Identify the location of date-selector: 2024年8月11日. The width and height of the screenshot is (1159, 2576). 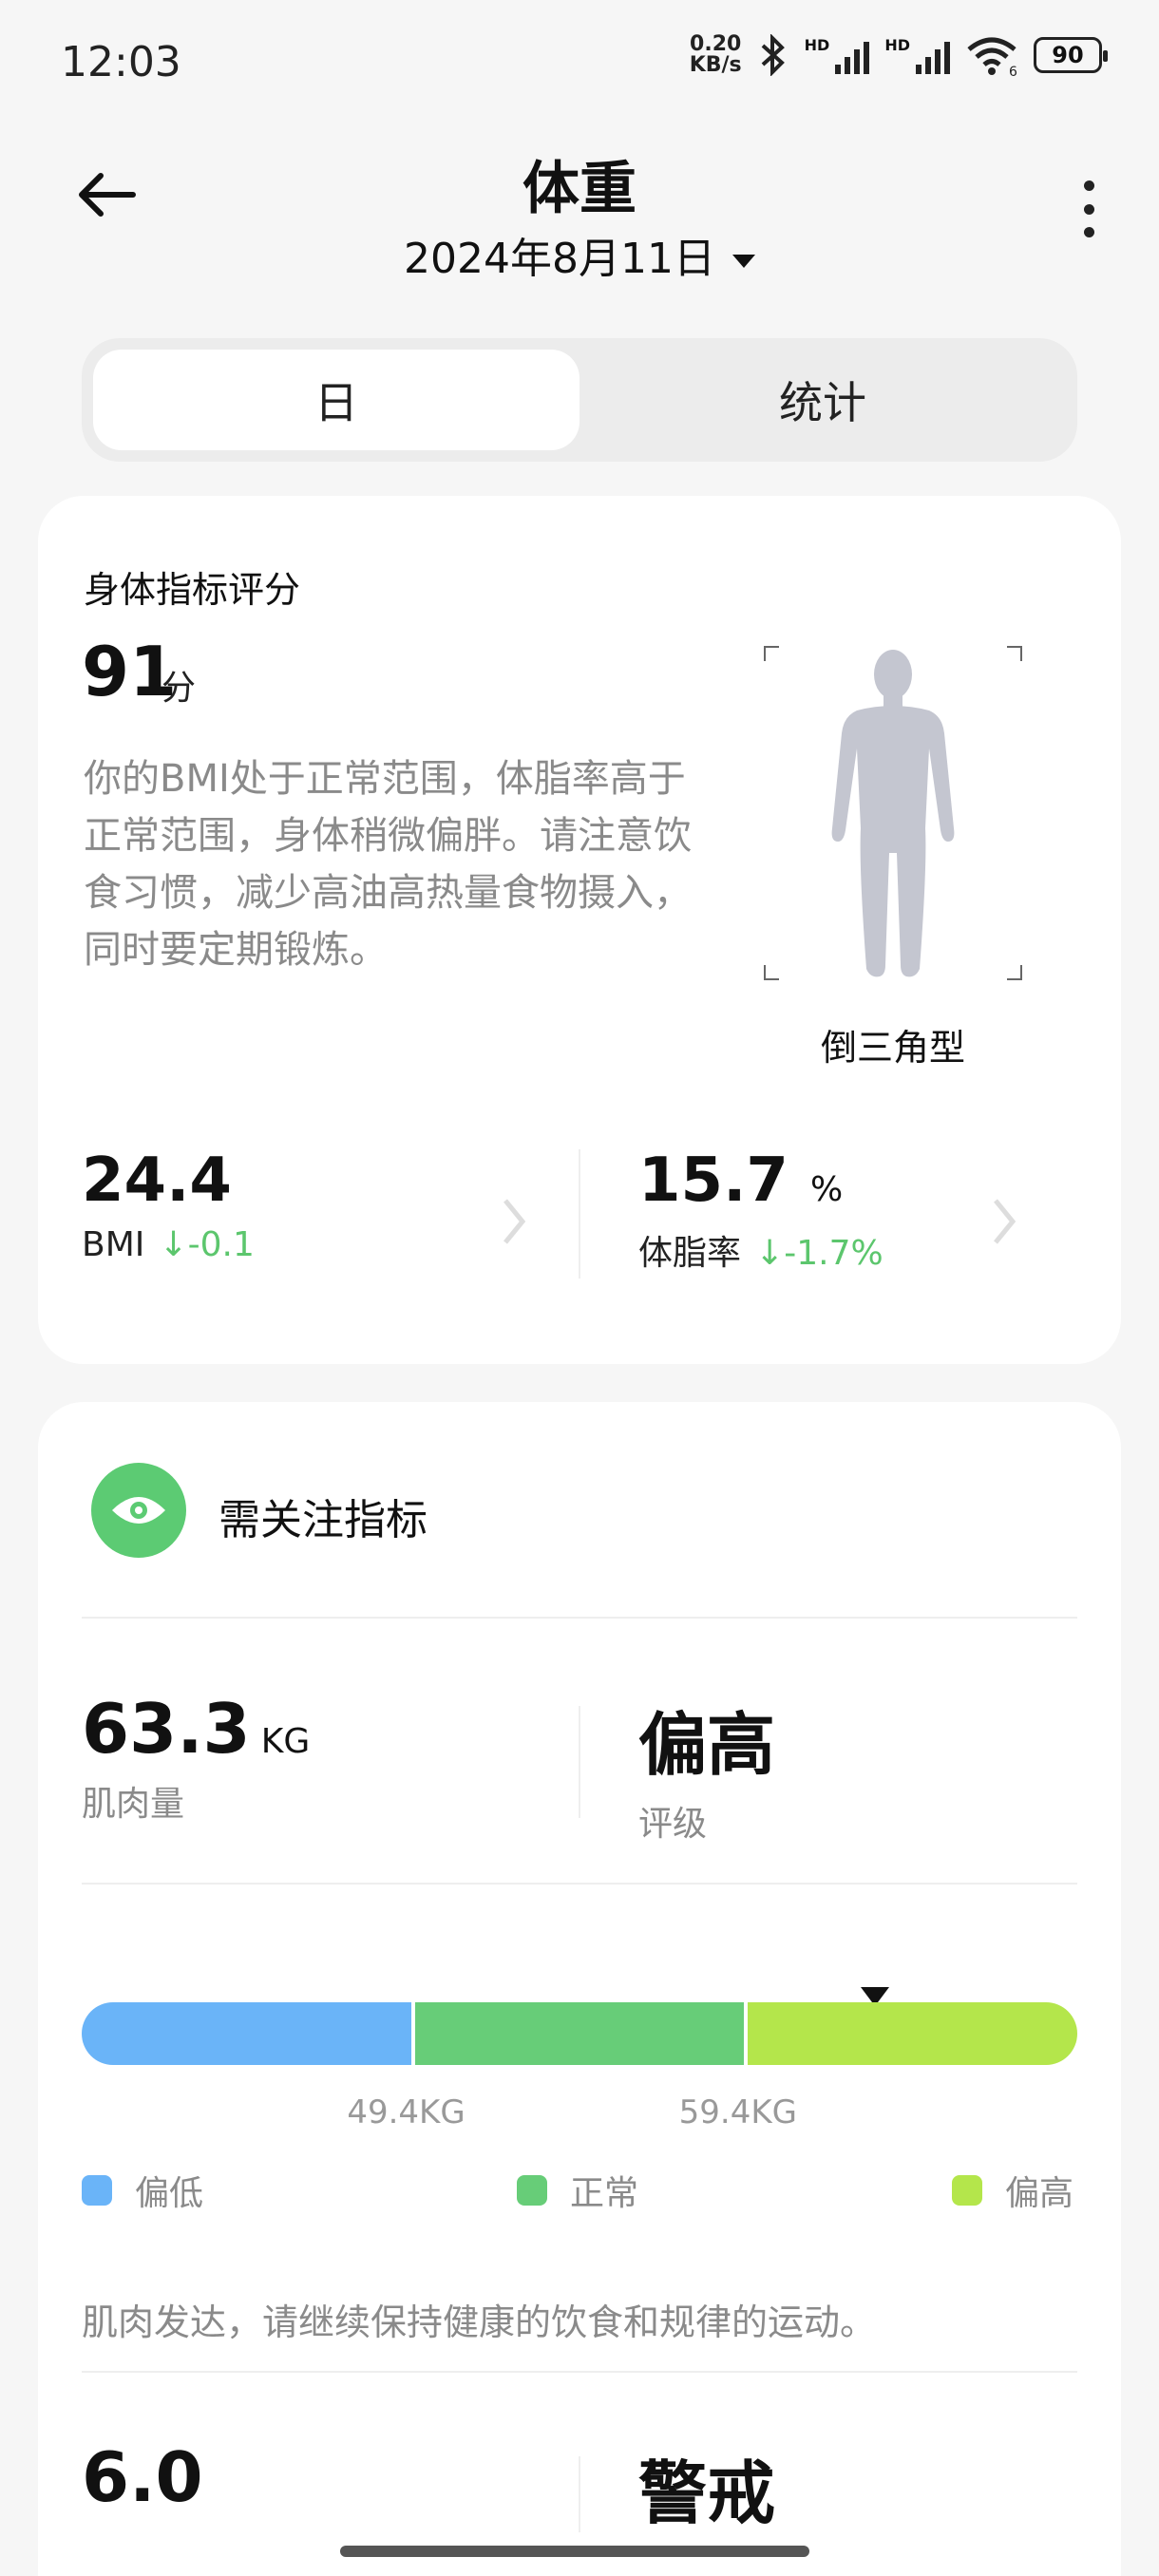
(579, 254).